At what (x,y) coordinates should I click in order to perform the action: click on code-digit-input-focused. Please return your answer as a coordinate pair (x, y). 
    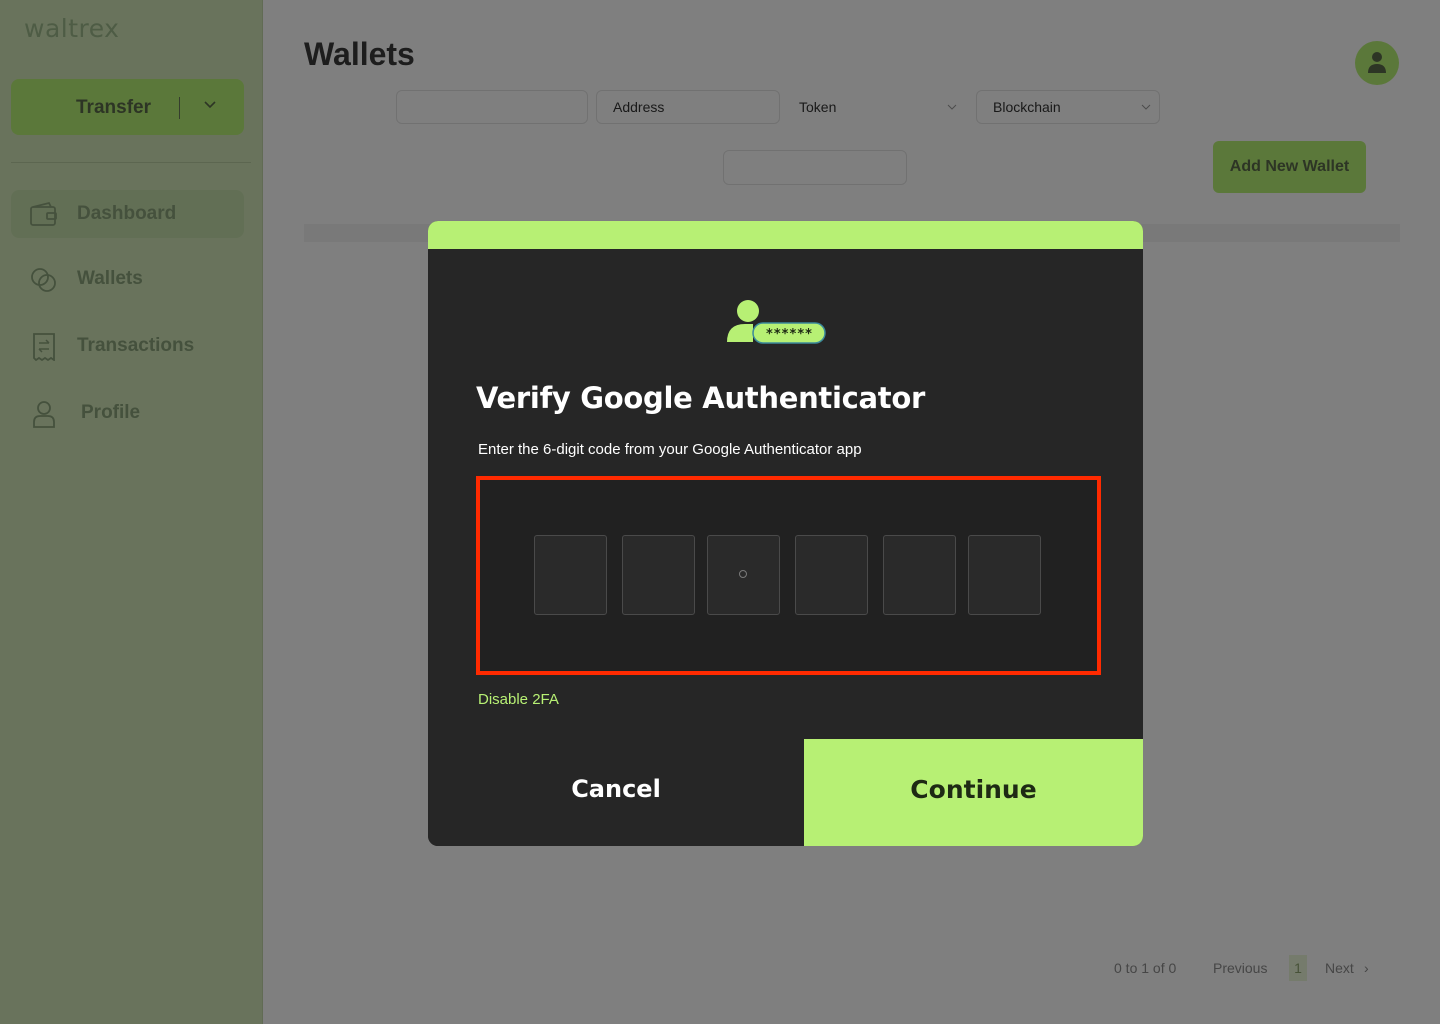
    Looking at the image, I should click on (743, 575).